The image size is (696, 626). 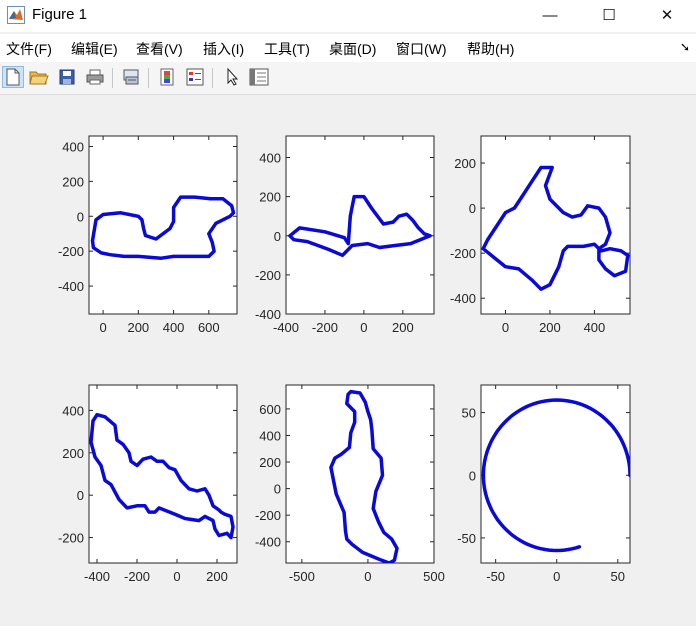 What do you see at coordinates (95, 77) in the screenshot?
I see `print-icon` at bounding box center [95, 77].